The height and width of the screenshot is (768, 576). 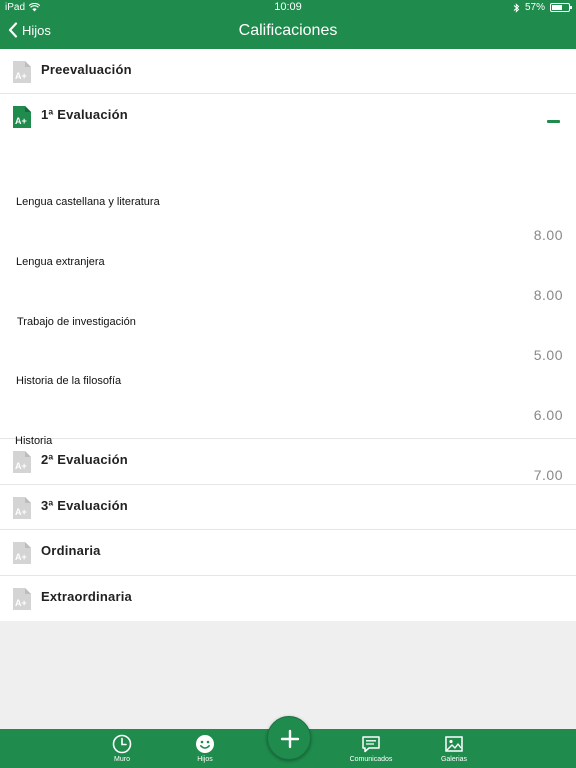 I want to click on section-header: A+ 3ª Evaluación, so click(x=288, y=507).